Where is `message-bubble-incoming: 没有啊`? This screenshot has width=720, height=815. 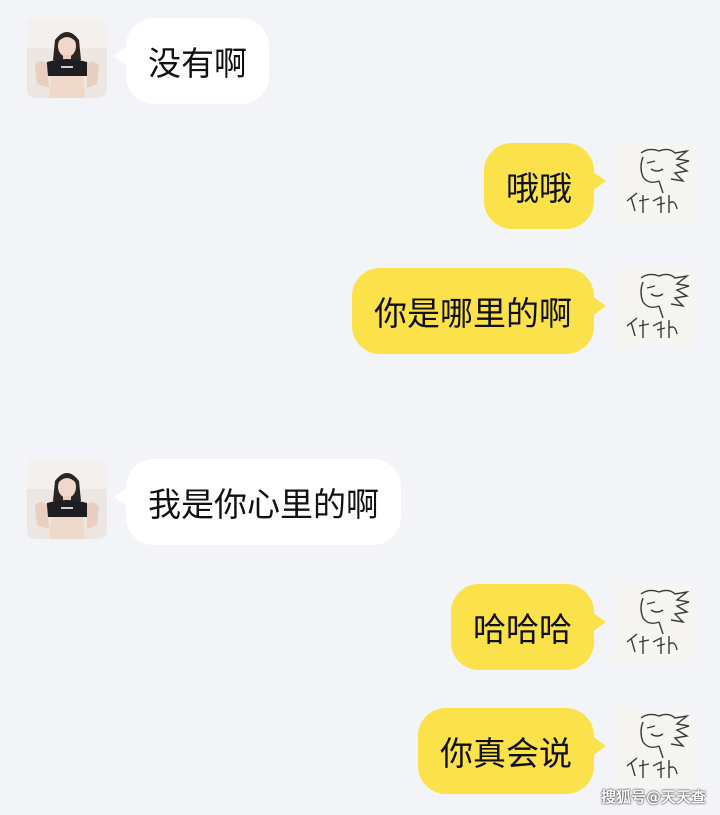
message-bubble-incoming: 没有啊 is located at coordinates (191, 61).